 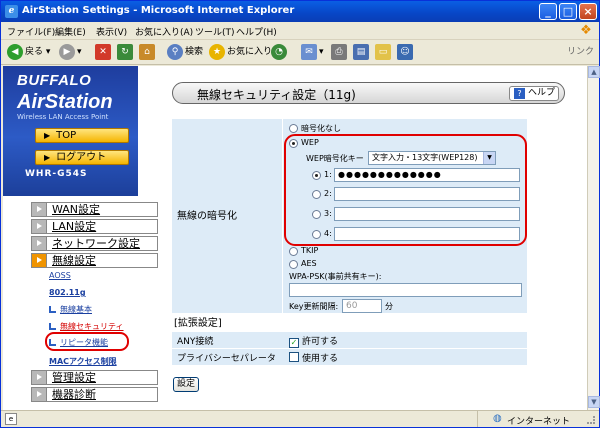 What do you see at coordinates (368, 93) in the screenshot?
I see `page-header: 無線セキュリティ設定（11g) ? ヘルプ` at bounding box center [368, 93].